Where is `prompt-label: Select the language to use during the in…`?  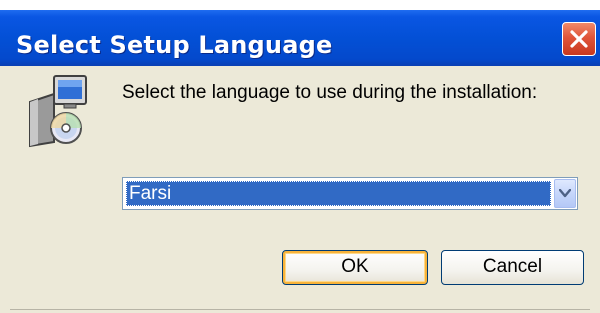
prompt-label: Select the language to use during the in… is located at coordinates (330, 92).